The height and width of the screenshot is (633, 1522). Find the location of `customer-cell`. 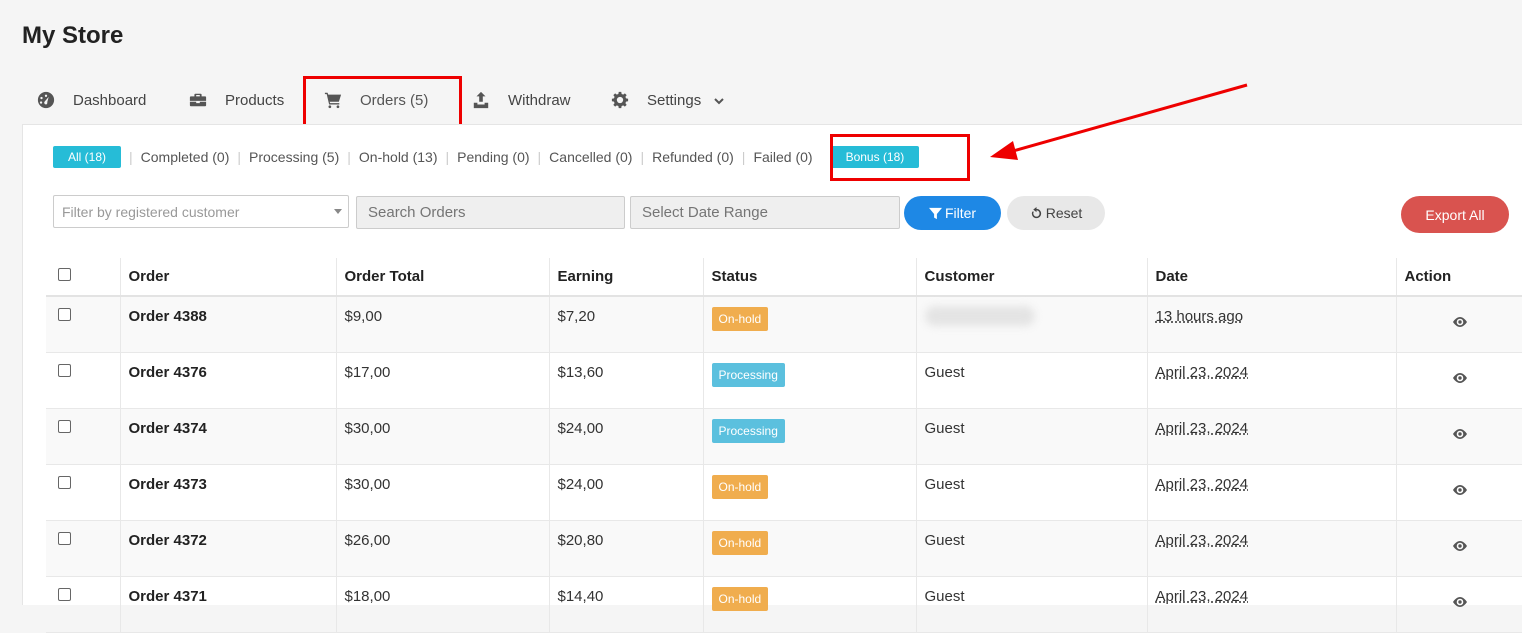

customer-cell is located at coordinates (1032, 324).